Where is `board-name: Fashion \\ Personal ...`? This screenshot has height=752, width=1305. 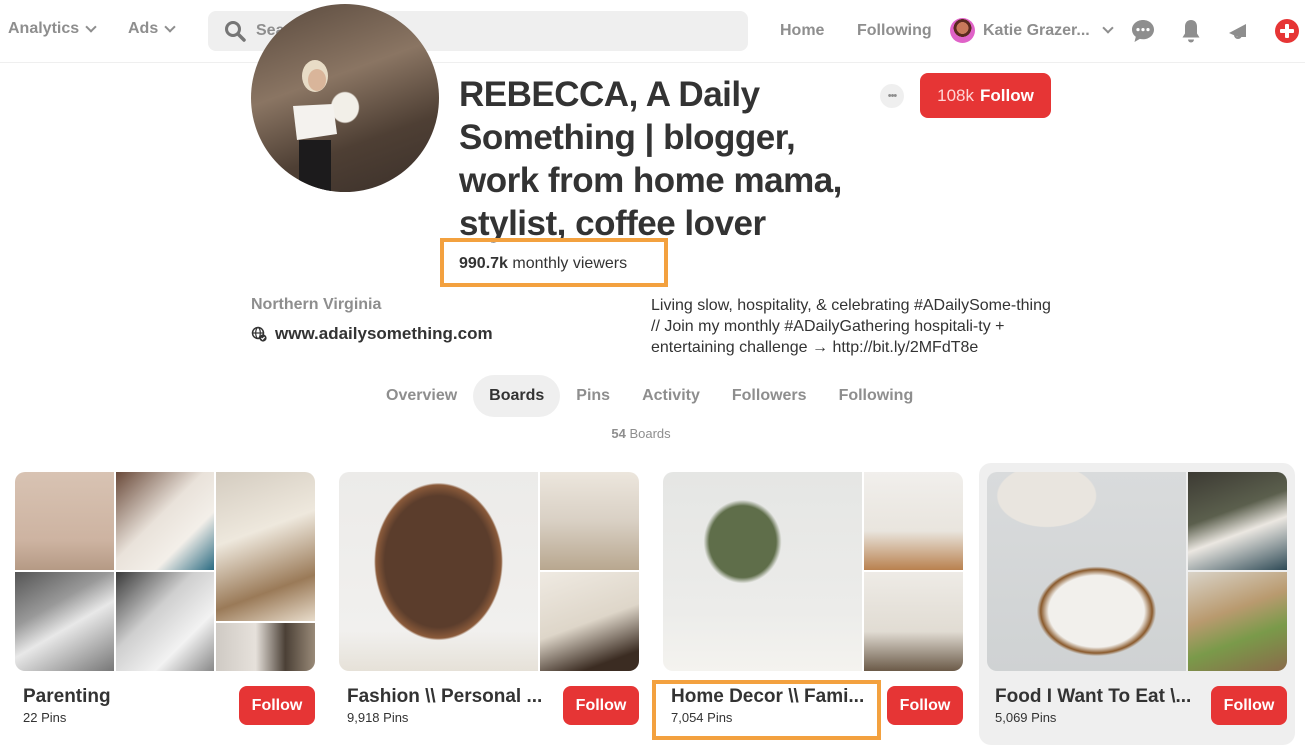
board-name: Fashion \\ Personal ... is located at coordinates (449, 697).